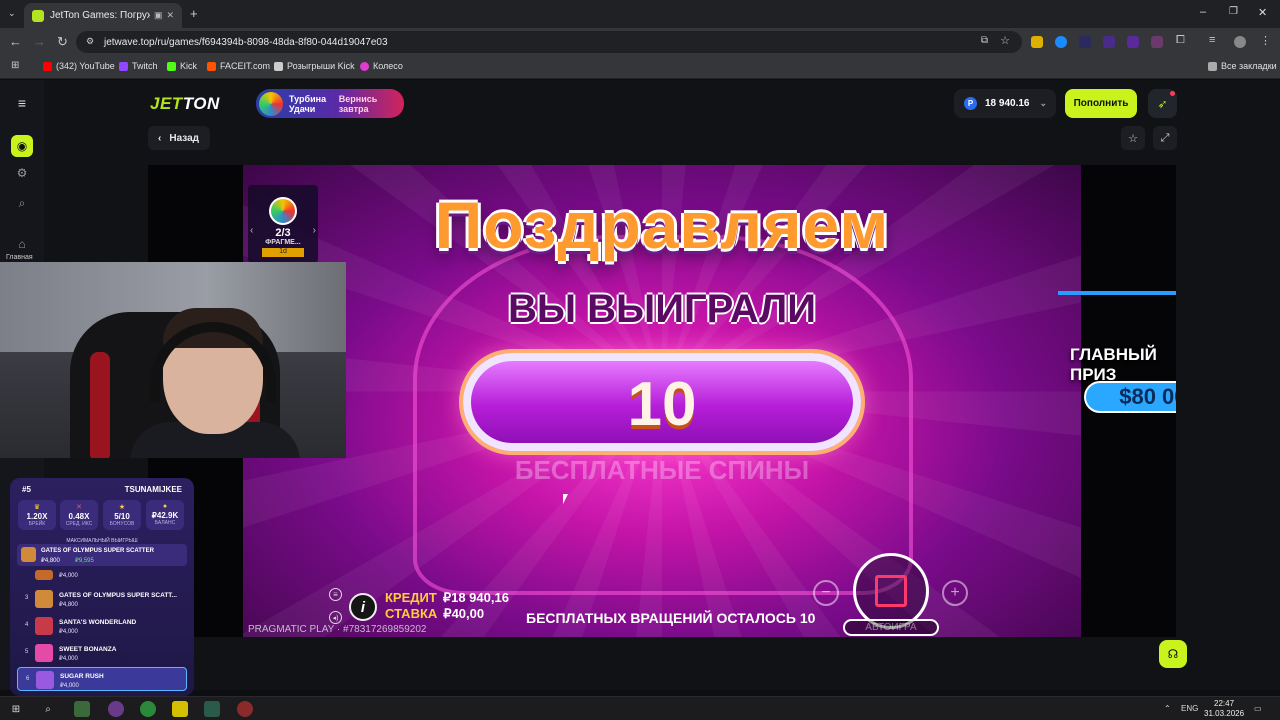  Describe the element at coordinates (955, 593) in the screenshot. I see `bet-plus-button: +` at that location.